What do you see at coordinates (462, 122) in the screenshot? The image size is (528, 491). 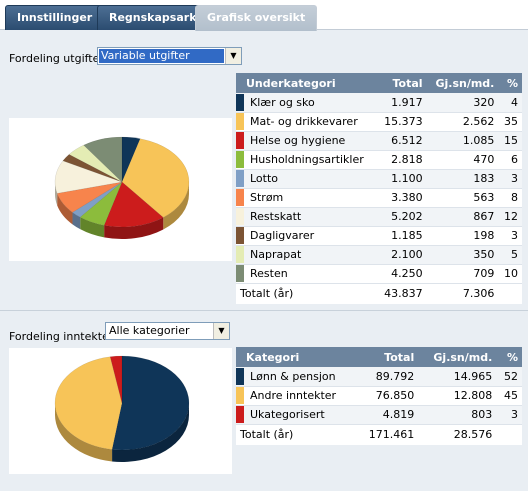 I see `row-avg: 2.562` at bounding box center [462, 122].